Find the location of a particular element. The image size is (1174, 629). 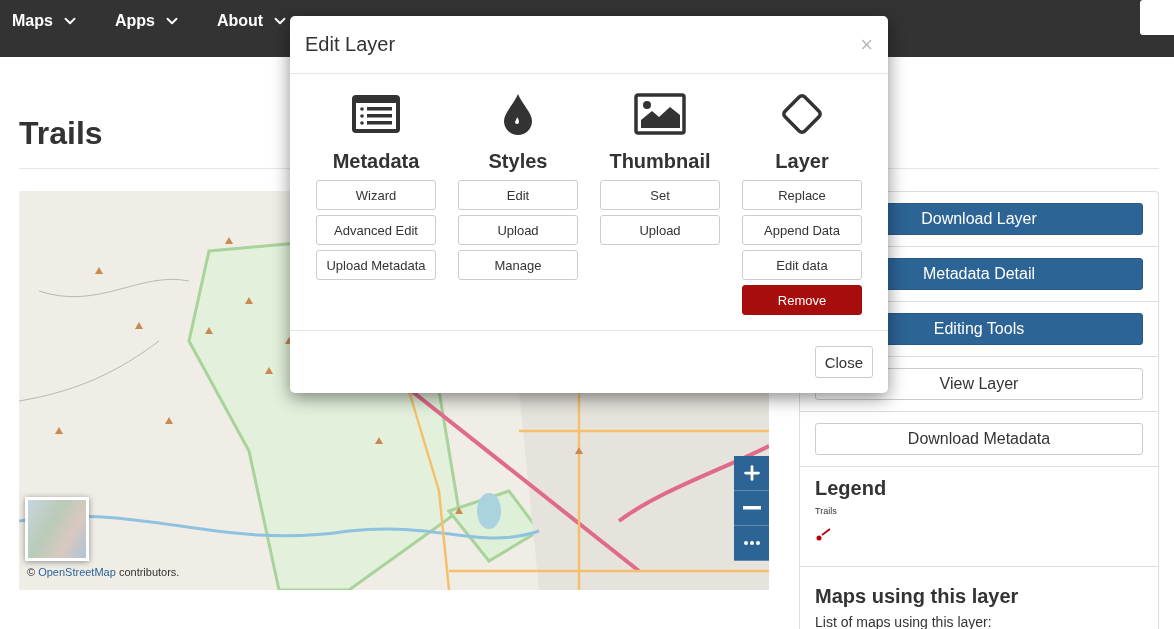

dialog-button: Wizard is located at coordinates (376, 195).